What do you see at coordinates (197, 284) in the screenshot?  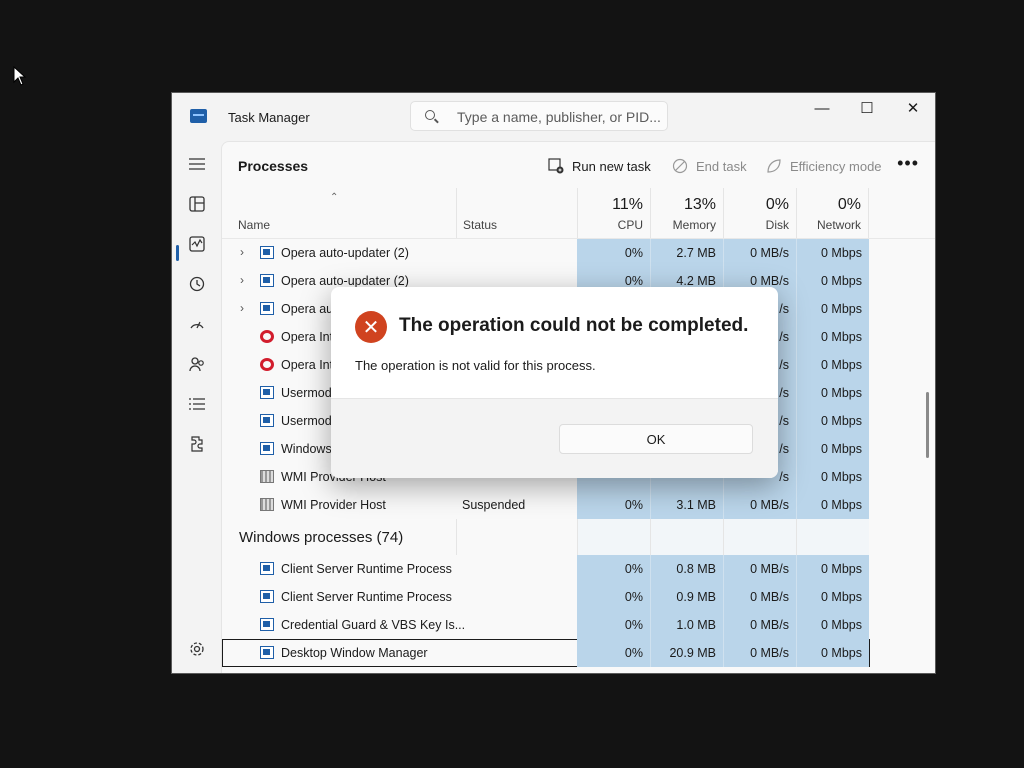 I see `app-history-icon` at bounding box center [197, 284].